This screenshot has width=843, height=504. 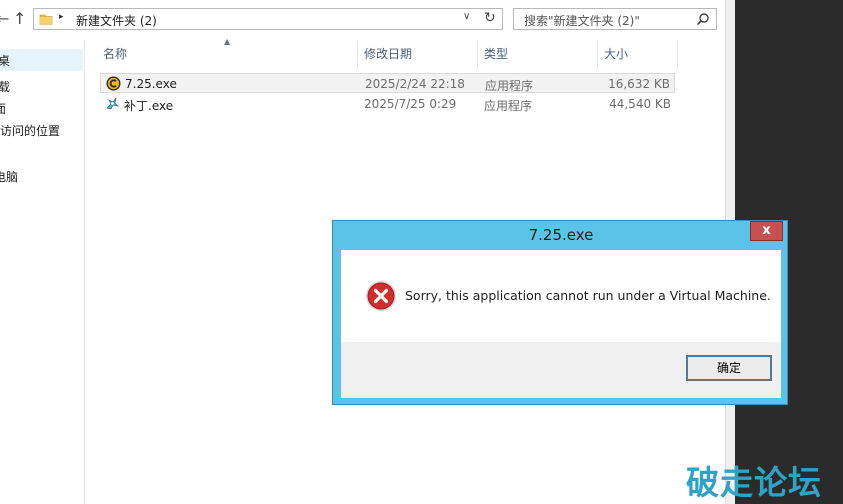 I want to click on nav-item-recent-places: 访问的位置, so click(x=30, y=130).